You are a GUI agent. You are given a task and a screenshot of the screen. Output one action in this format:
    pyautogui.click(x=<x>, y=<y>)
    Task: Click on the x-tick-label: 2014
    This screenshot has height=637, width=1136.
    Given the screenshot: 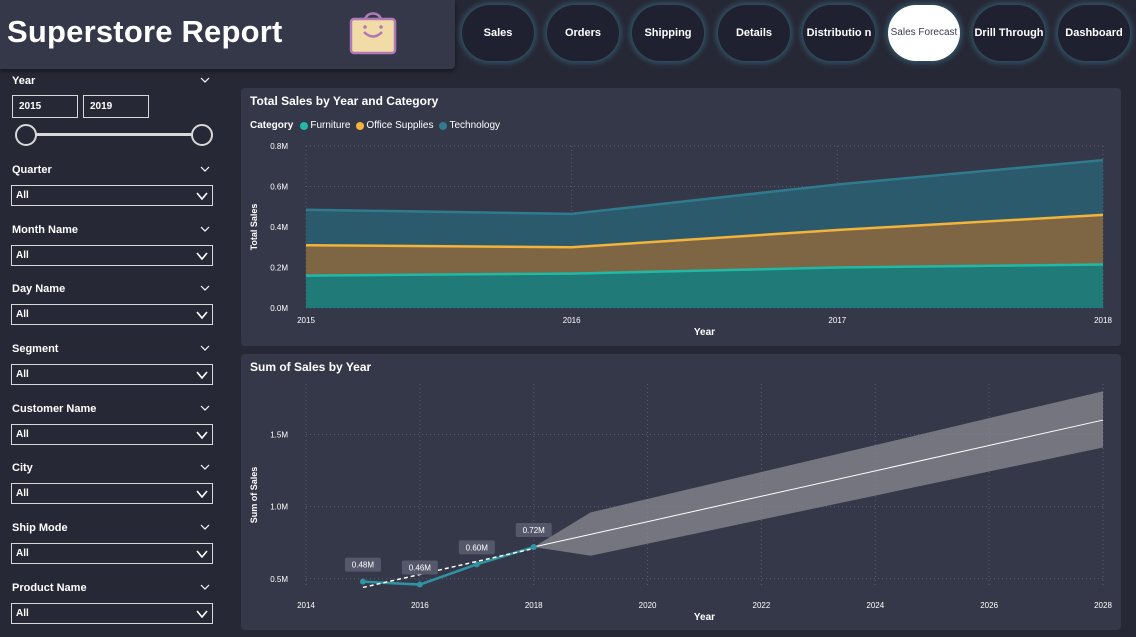 What is the action you would take?
    pyautogui.click(x=306, y=605)
    